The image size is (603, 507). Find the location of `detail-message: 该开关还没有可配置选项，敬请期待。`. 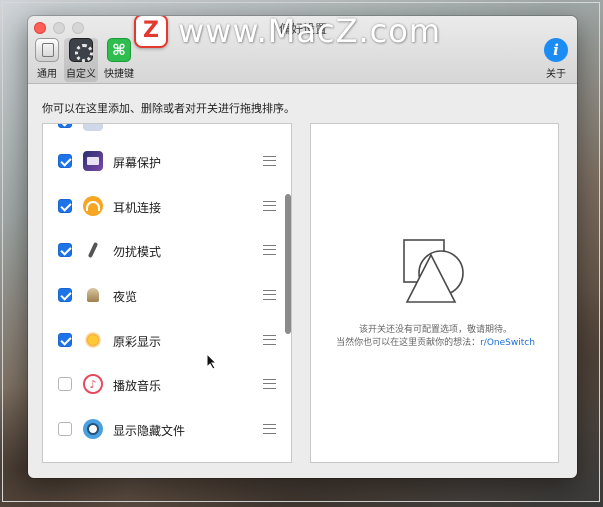

detail-message: 该开关还没有可配置选项，敬请期待。 is located at coordinates (435, 330).